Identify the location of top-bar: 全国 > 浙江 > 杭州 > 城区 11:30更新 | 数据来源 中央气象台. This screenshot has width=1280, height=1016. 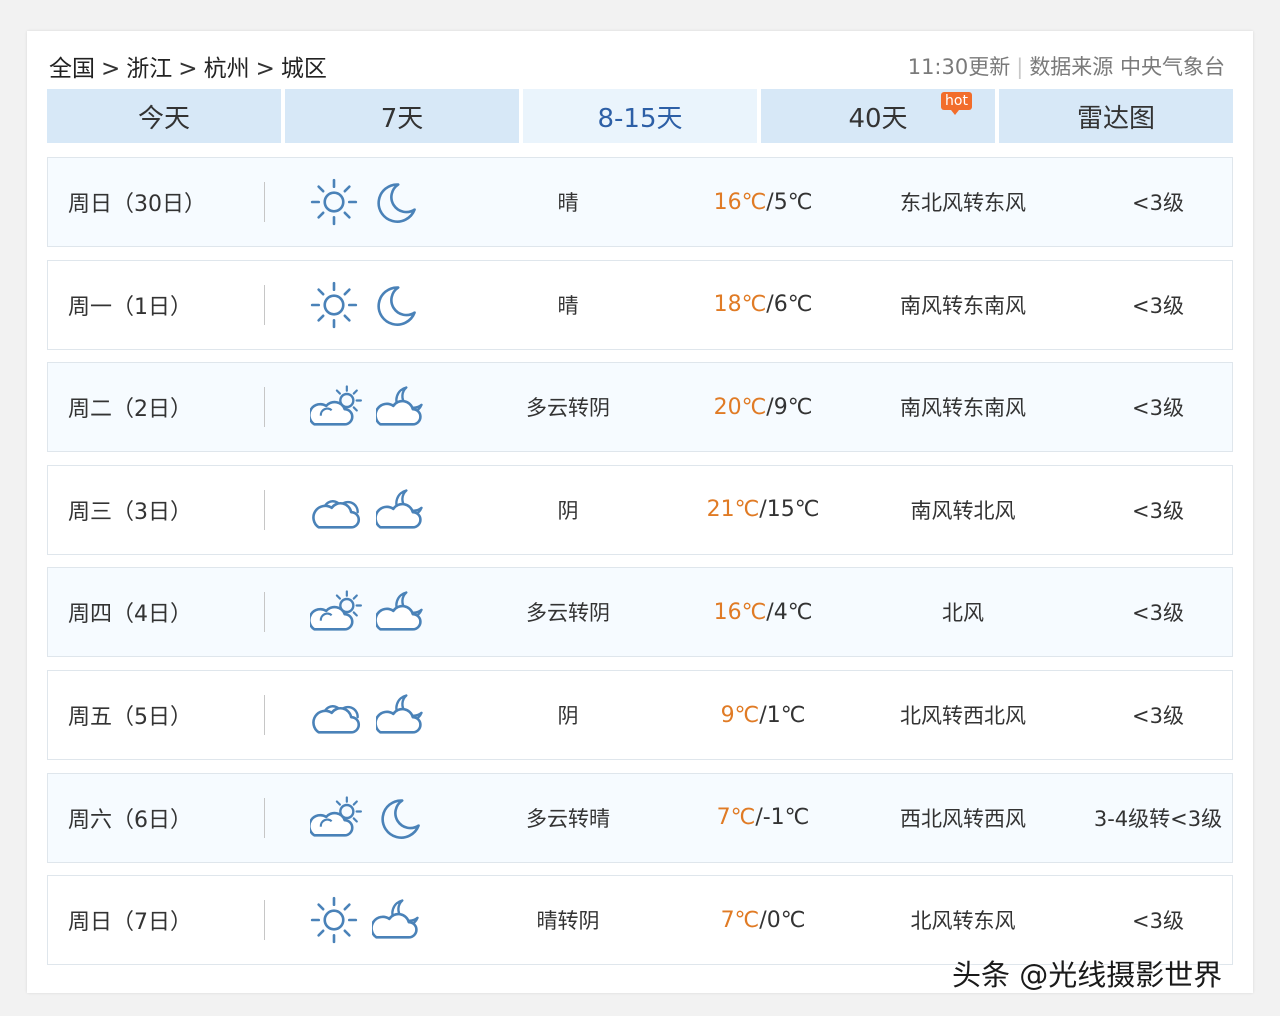
(636, 66).